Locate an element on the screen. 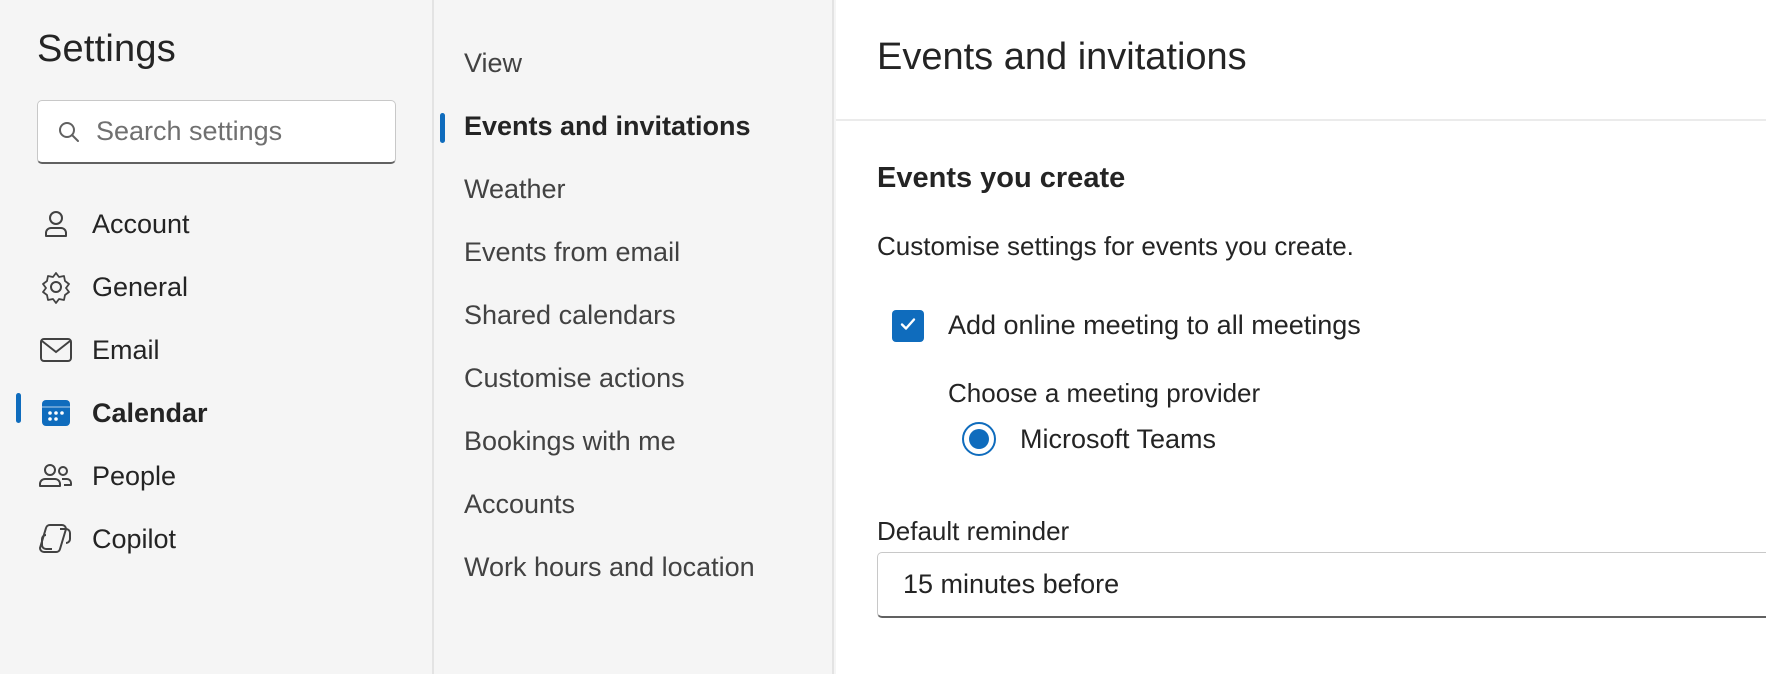 Image resolution: width=1766 pixels, height=674 pixels. subnav-item-label: Shared calendars is located at coordinates (570, 314).